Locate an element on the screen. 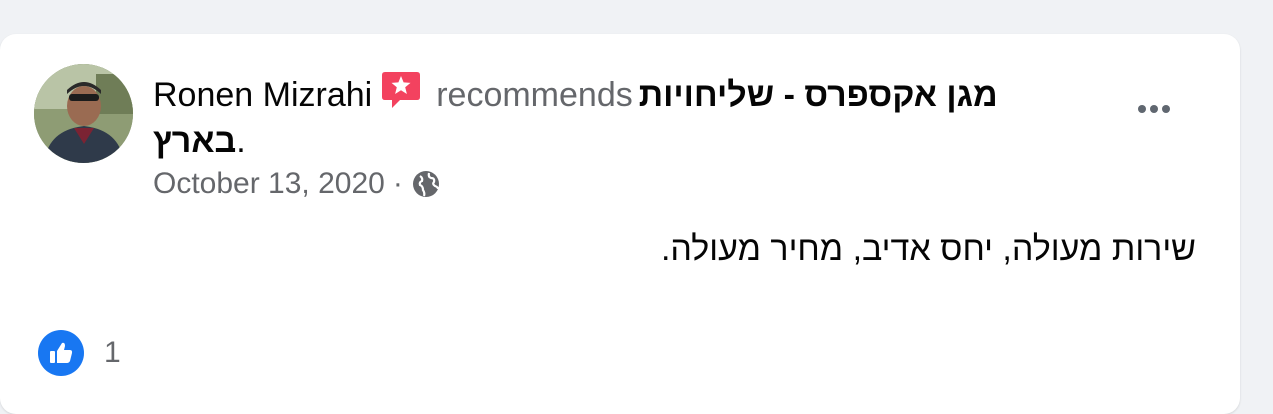 The height and width of the screenshot is (414, 1273). thumbs-up-icon is located at coordinates (61, 353).